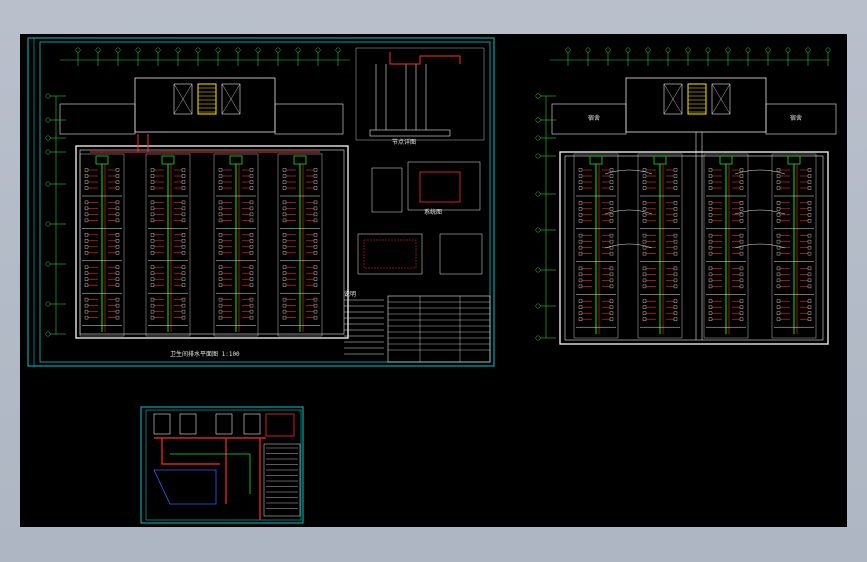 The image size is (867, 562). I want to click on detail-section-label: 节点详图, so click(404, 142).